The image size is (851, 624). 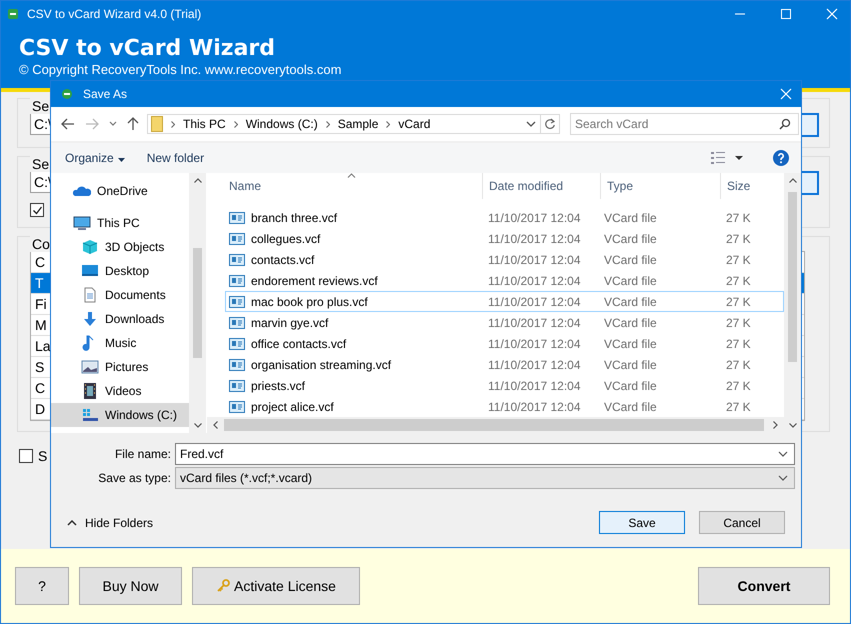 What do you see at coordinates (13, 14) in the screenshot?
I see `app-icon` at bounding box center [13, 14].